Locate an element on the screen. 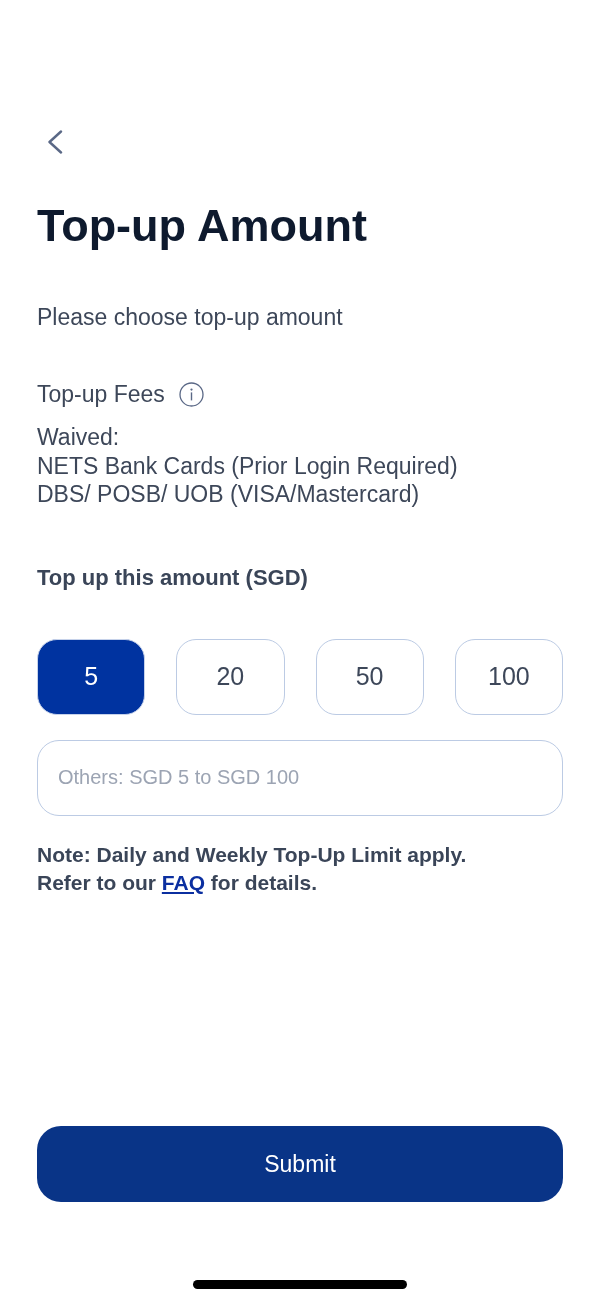 This screenshot has width=600, height=1301. other-amount-field: Others: SGD 5 to SGD 100 is located at coordinates (300, 777).